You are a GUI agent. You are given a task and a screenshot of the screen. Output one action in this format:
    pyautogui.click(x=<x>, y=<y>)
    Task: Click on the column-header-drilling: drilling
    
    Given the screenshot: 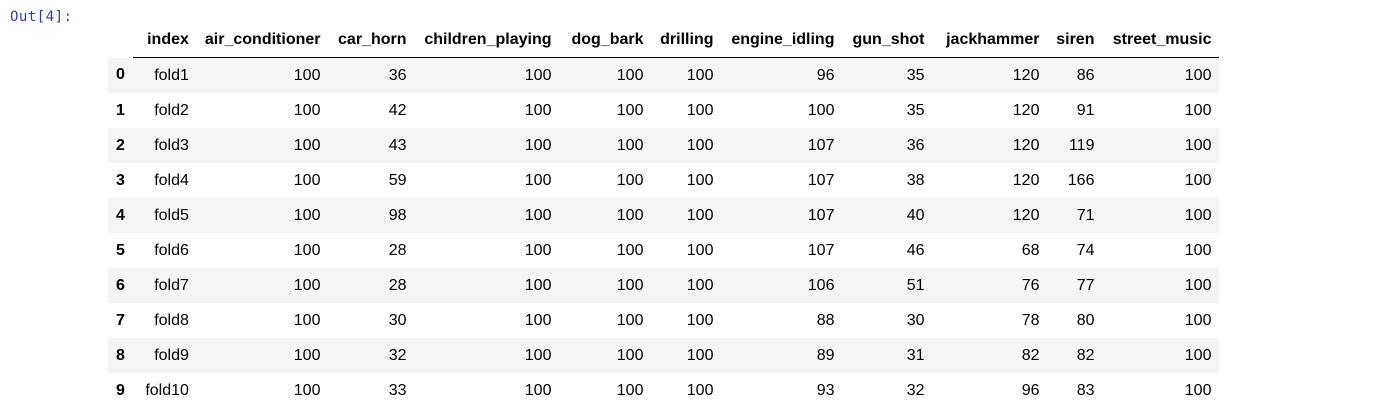 What is the action you would take?
    pyautogui.click(x=686, y=40)
    